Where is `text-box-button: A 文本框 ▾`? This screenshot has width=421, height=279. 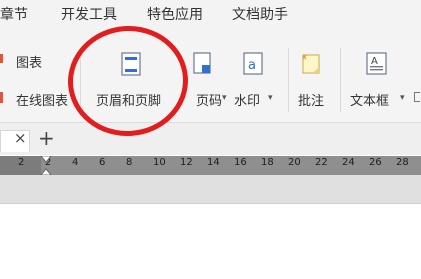
text-box-button: A 文本框 ▾ is located at coordinates (378, 81).